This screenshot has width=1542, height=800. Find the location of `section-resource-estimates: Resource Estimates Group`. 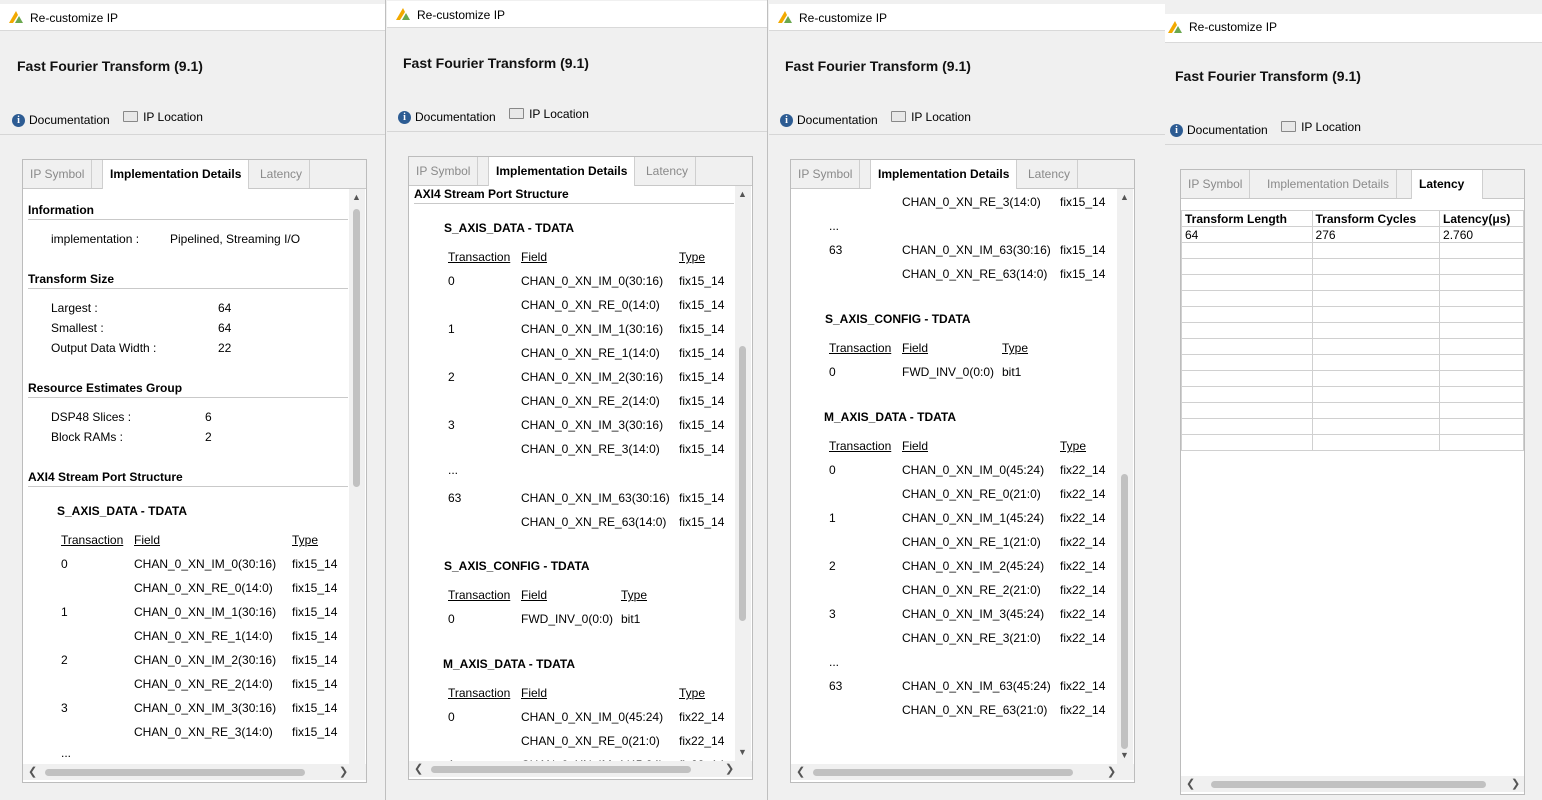

section-resource-estimates: Resource Estimates Group is located at coordinates (105, 388).